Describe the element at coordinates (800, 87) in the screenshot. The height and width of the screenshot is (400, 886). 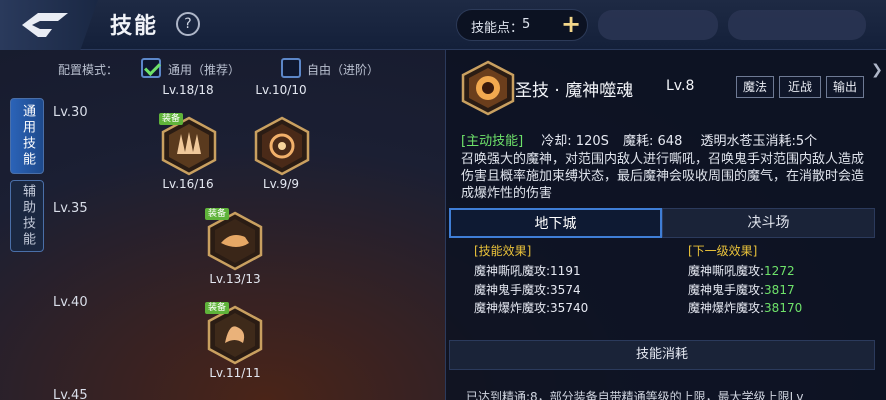
I see `tag-melee: 近战` at that location.